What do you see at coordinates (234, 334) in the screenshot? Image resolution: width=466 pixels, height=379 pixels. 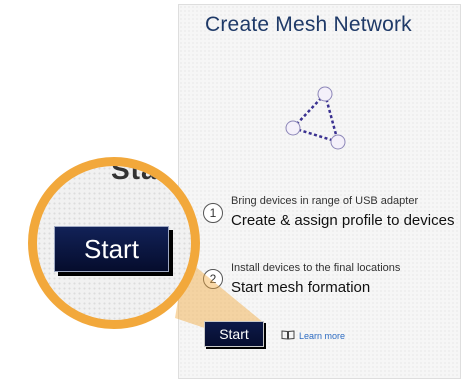 I see `start-button: Start` at bounding box center [234, 334].